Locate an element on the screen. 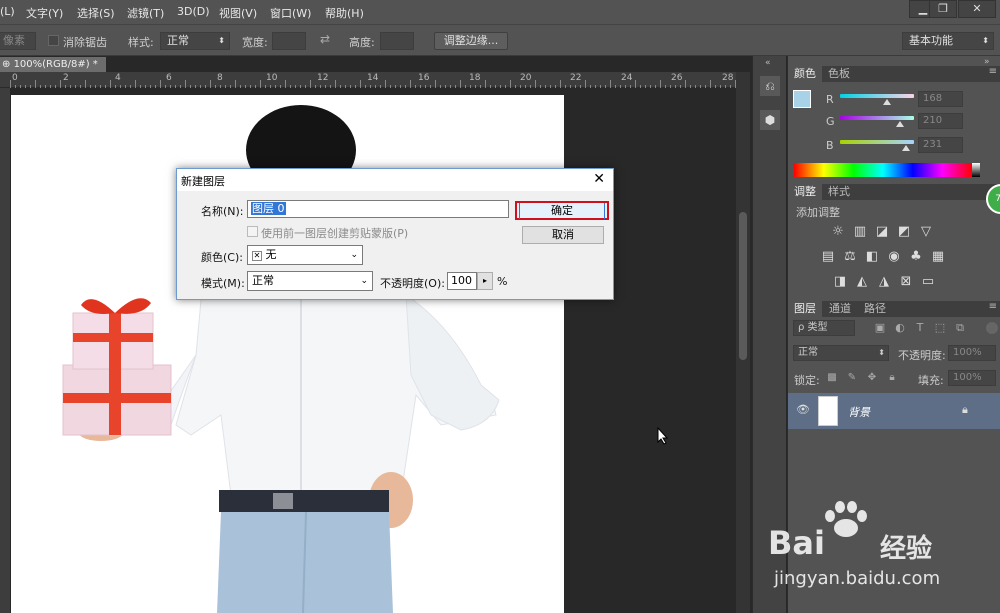  foreground-color-swatch is located at coordinates (802, 99).